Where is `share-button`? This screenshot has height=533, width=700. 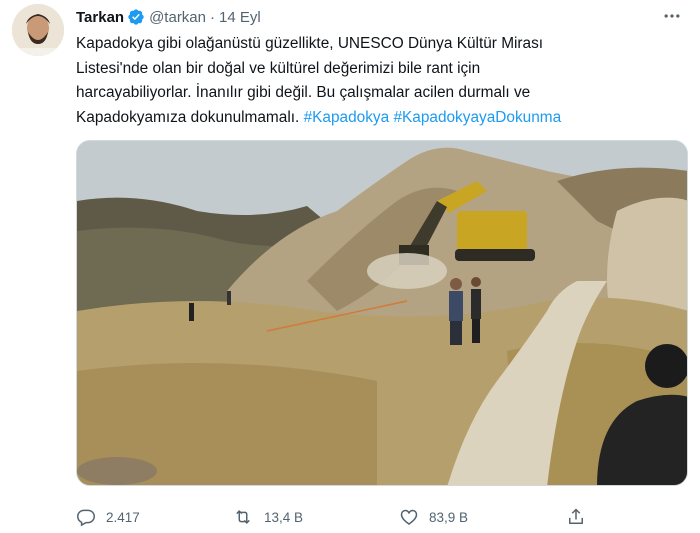
share-button is located at coordinates (576, 517).